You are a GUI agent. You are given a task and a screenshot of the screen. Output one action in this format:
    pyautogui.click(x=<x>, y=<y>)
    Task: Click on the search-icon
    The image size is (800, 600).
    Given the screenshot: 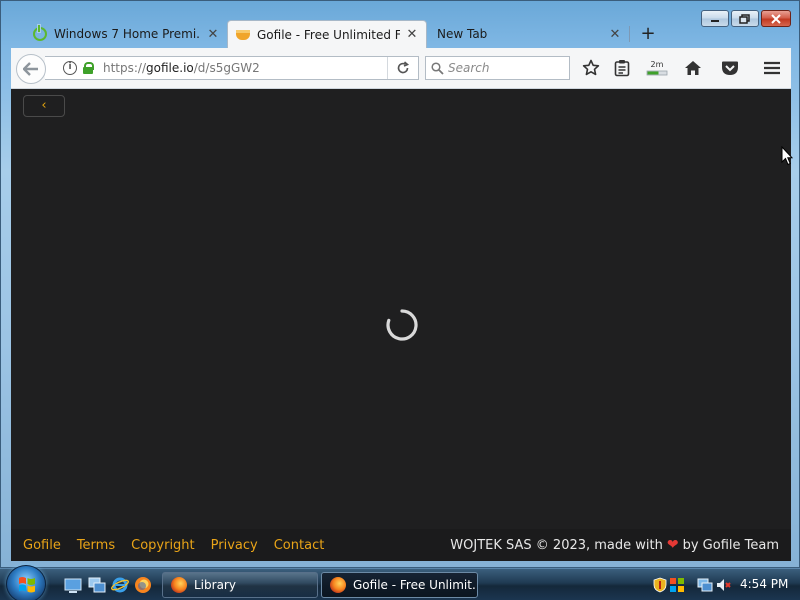 What is the action you would take?
    pyautogui.click(x=437, y=68)
    